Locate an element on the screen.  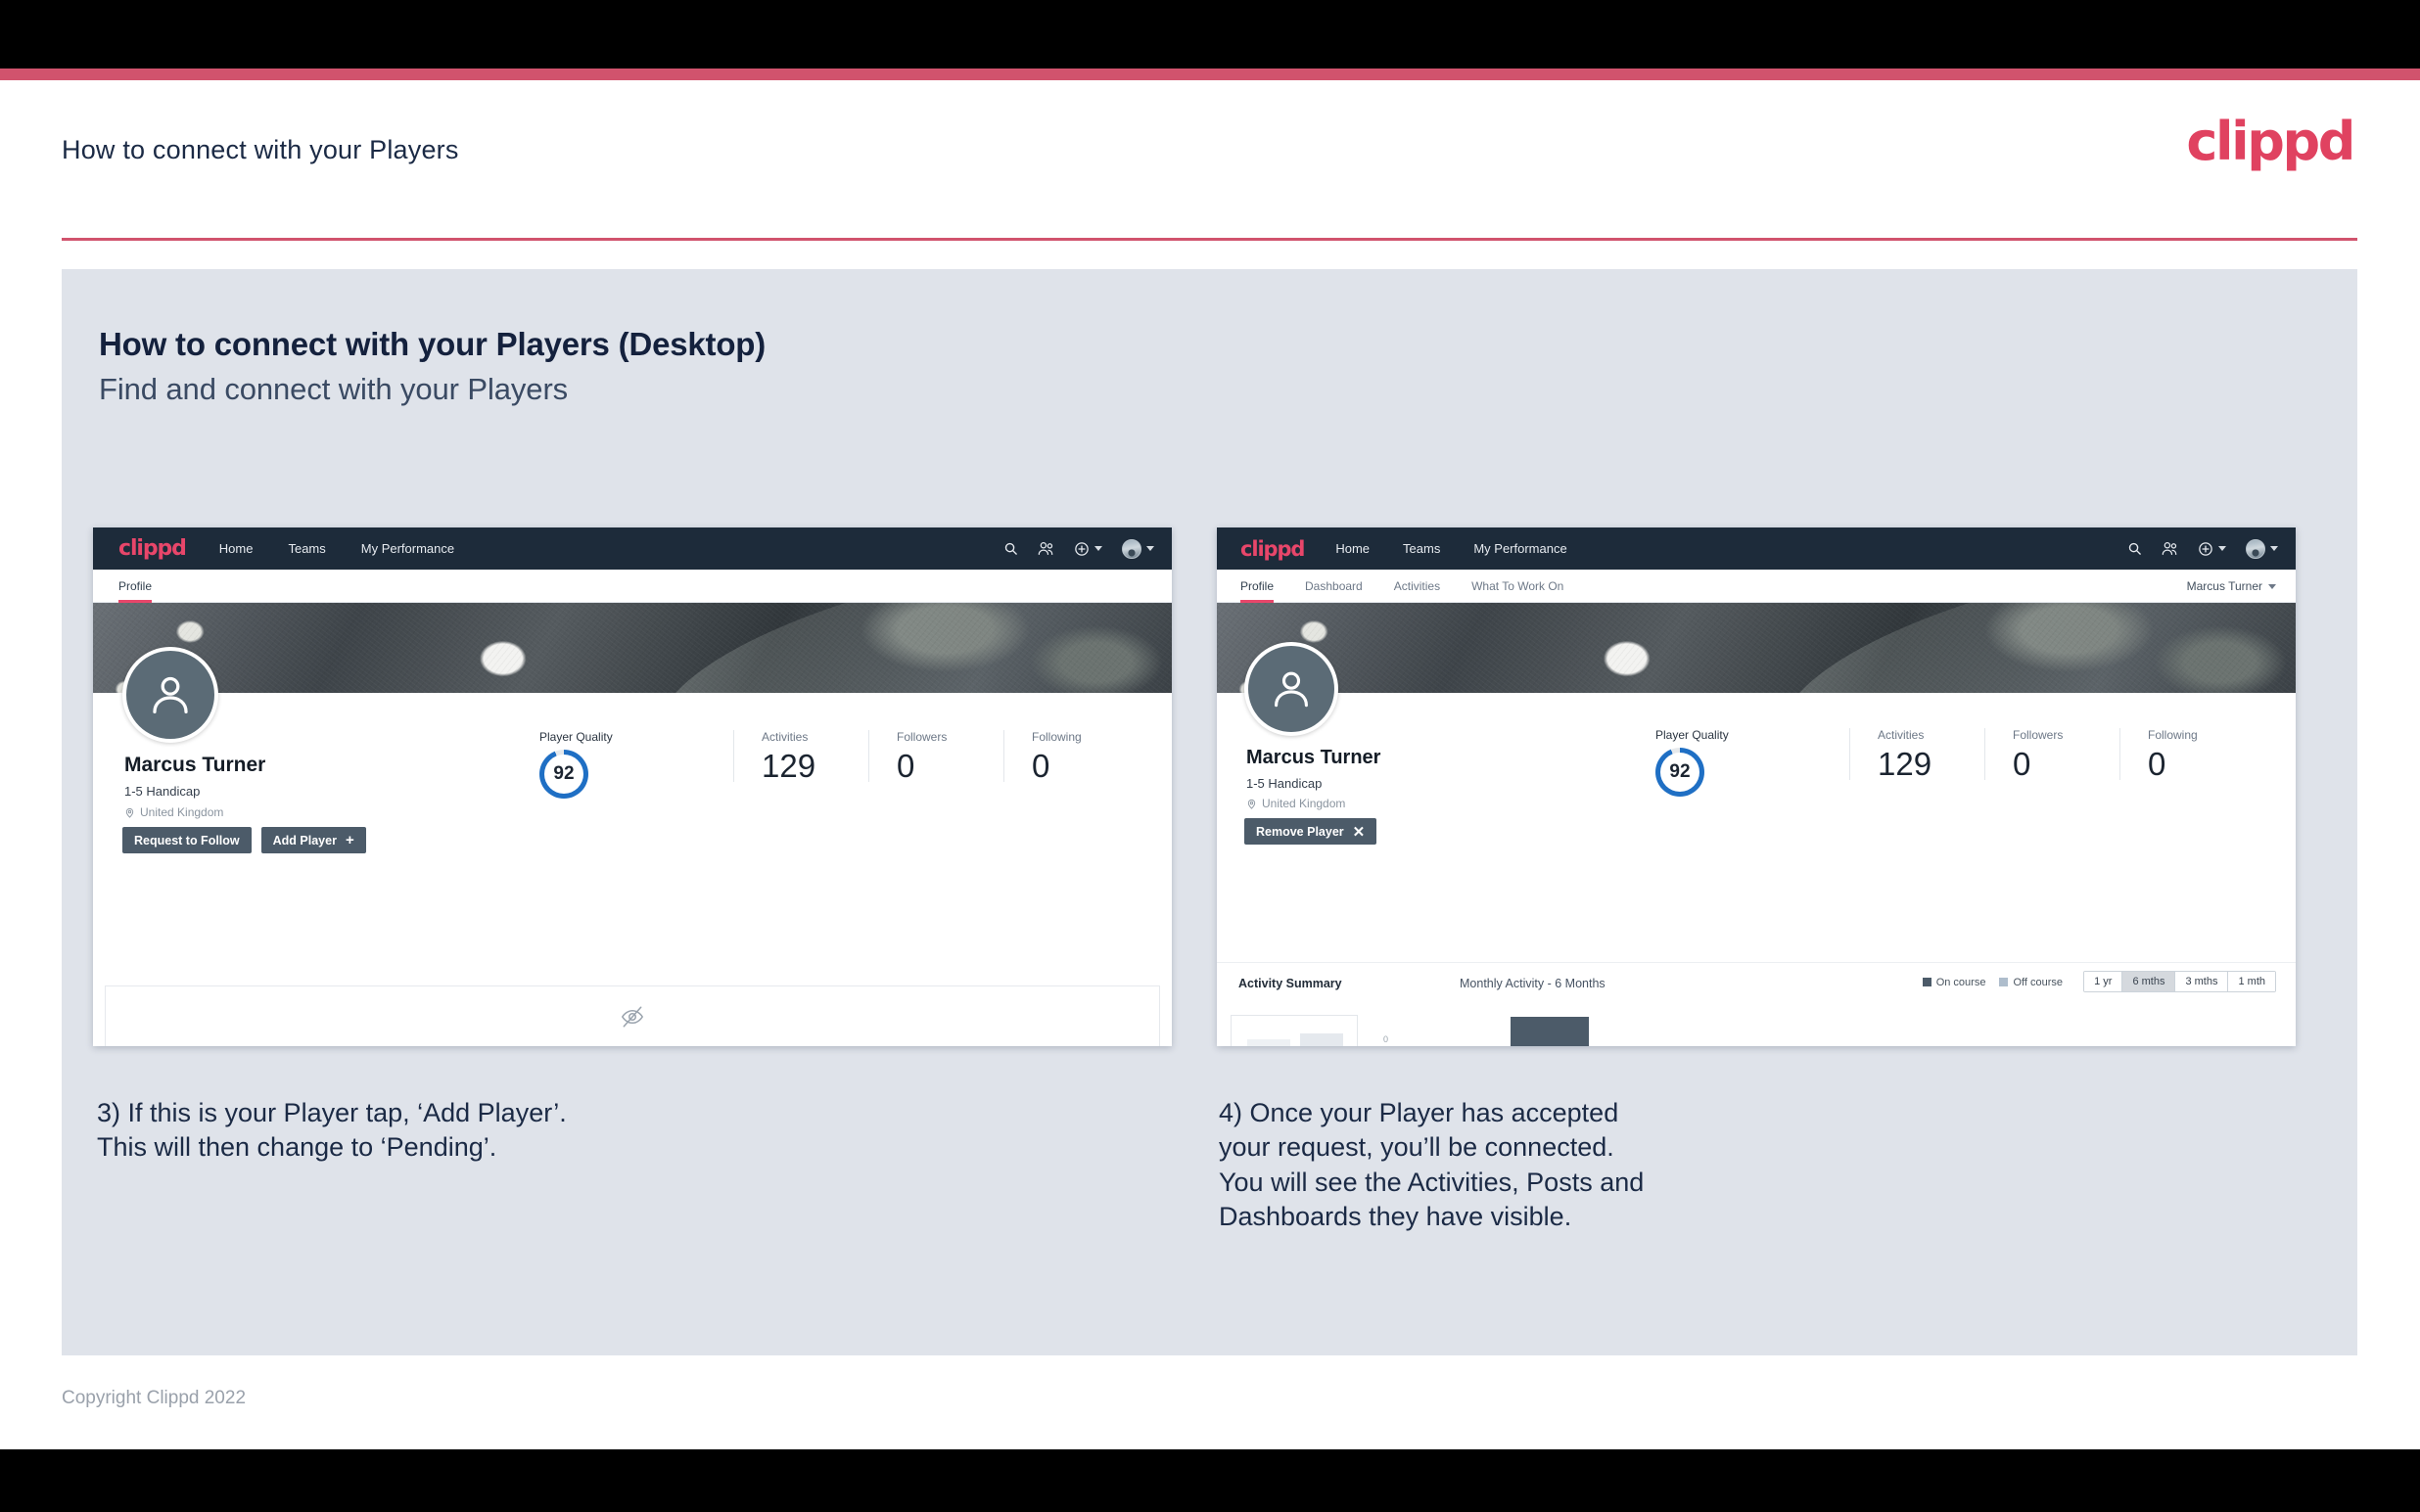
legend-swatch is located at coordinates (2004, 982).